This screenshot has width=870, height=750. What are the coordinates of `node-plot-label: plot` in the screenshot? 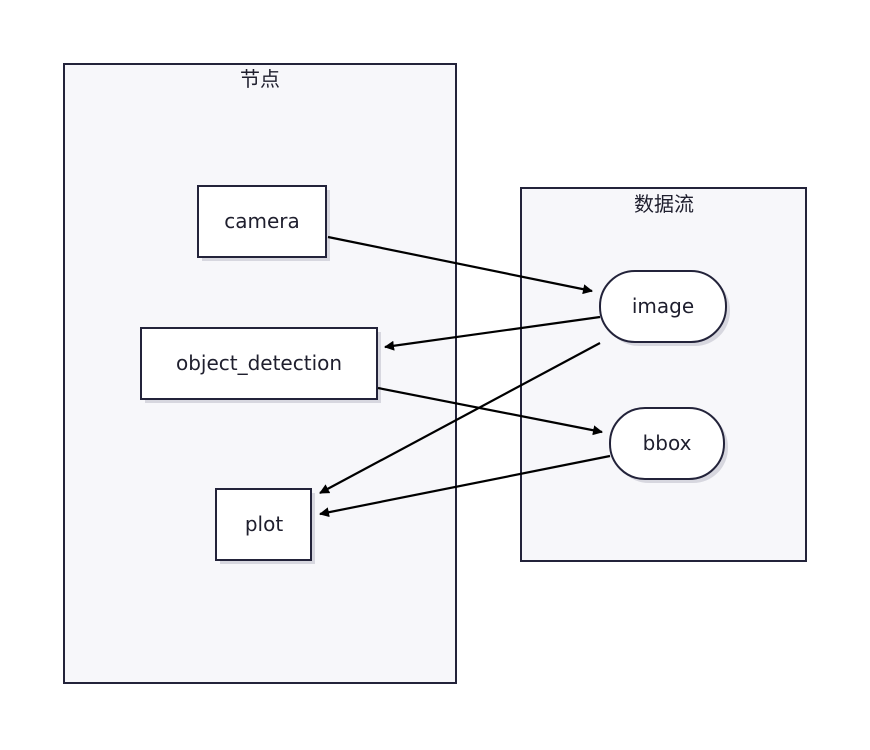 It's located at (264, 524).